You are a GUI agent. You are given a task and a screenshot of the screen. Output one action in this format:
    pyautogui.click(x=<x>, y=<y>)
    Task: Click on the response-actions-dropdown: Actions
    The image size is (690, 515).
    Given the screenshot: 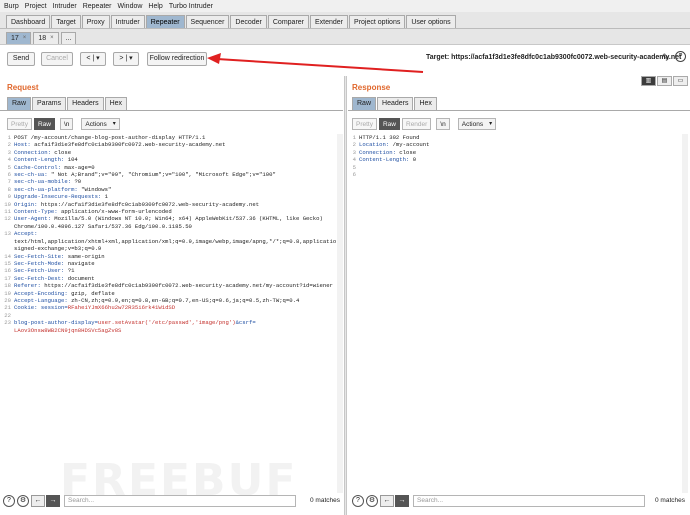 What is the action you would take?
    pyautogui.click(x=477, y=123)
    